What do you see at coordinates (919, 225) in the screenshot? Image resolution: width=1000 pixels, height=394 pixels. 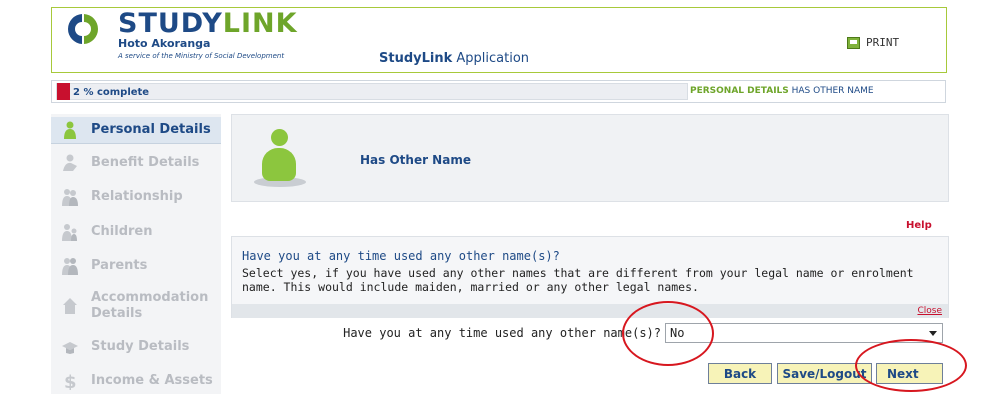 I see `help-link: Help` at bounding box center [919, 225].